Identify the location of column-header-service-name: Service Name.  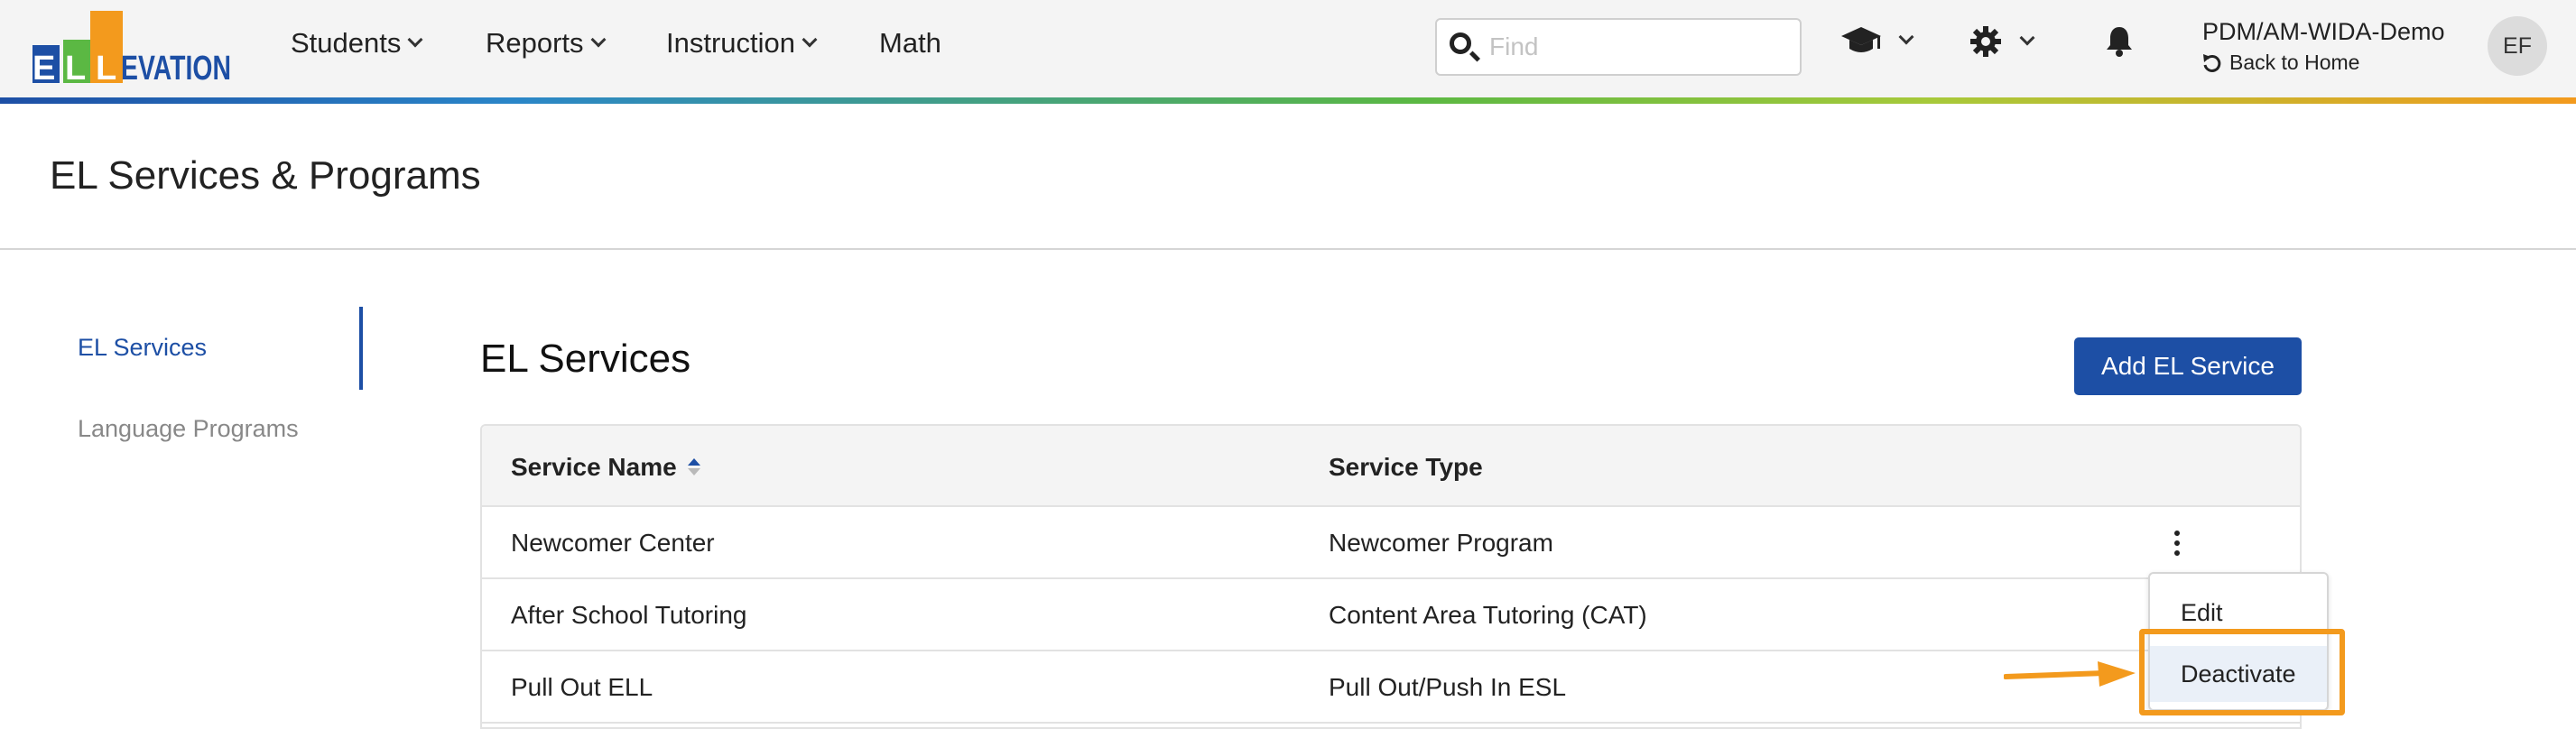
(605, 467).